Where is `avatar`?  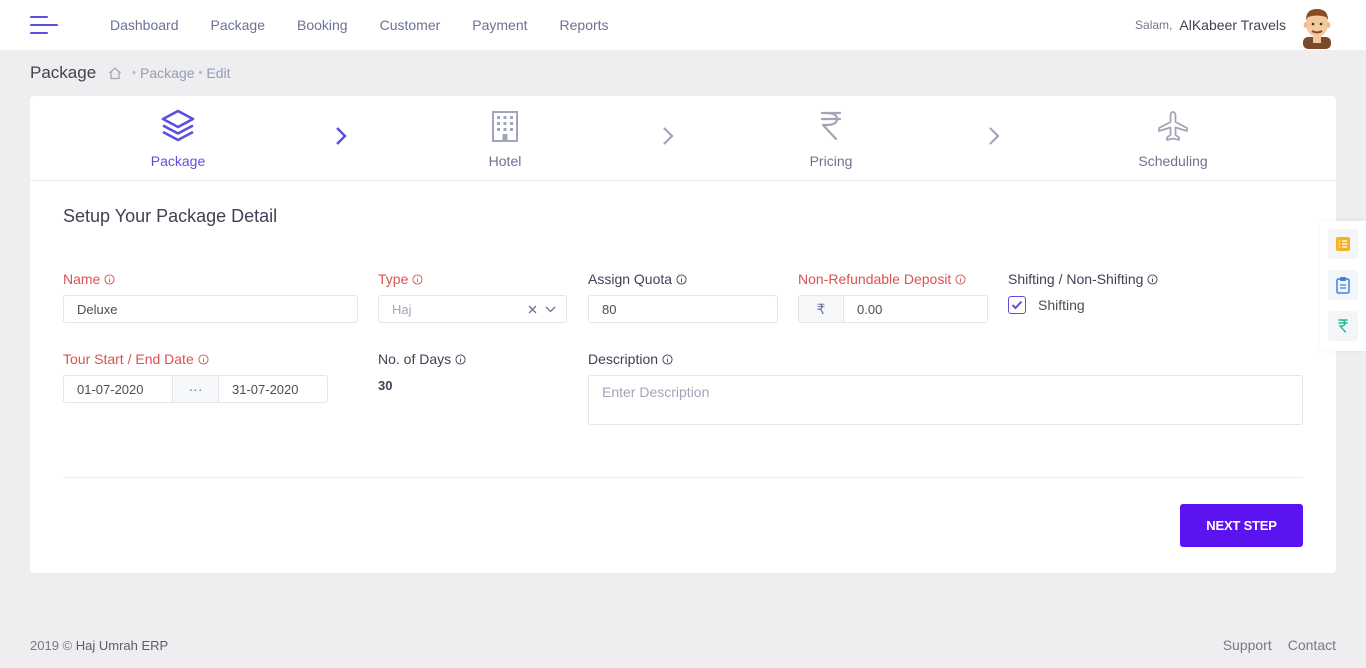
avatar is located at coordinates (1317, 27).